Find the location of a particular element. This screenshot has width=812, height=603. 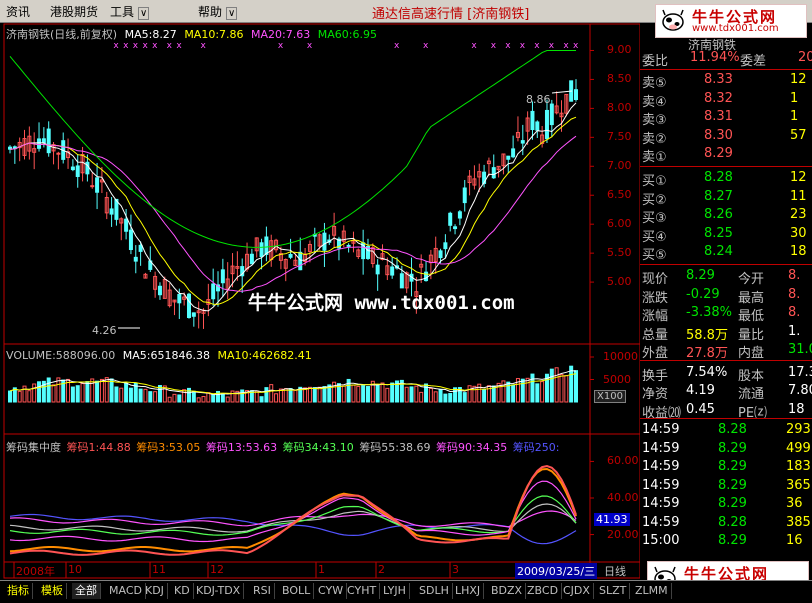

buy-volume: 12 is located at coordinates (798, 177).